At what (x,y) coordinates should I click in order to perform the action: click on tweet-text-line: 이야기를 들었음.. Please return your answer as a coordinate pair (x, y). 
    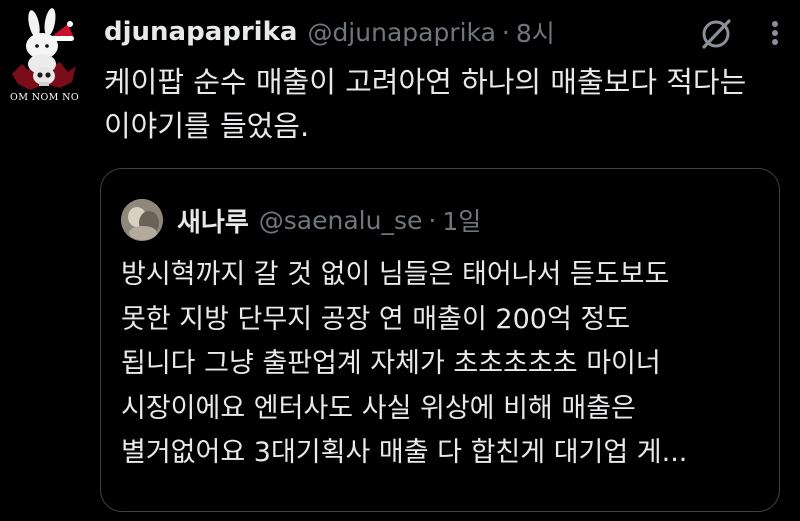
    Looking at the image, I should click on (207, 126).